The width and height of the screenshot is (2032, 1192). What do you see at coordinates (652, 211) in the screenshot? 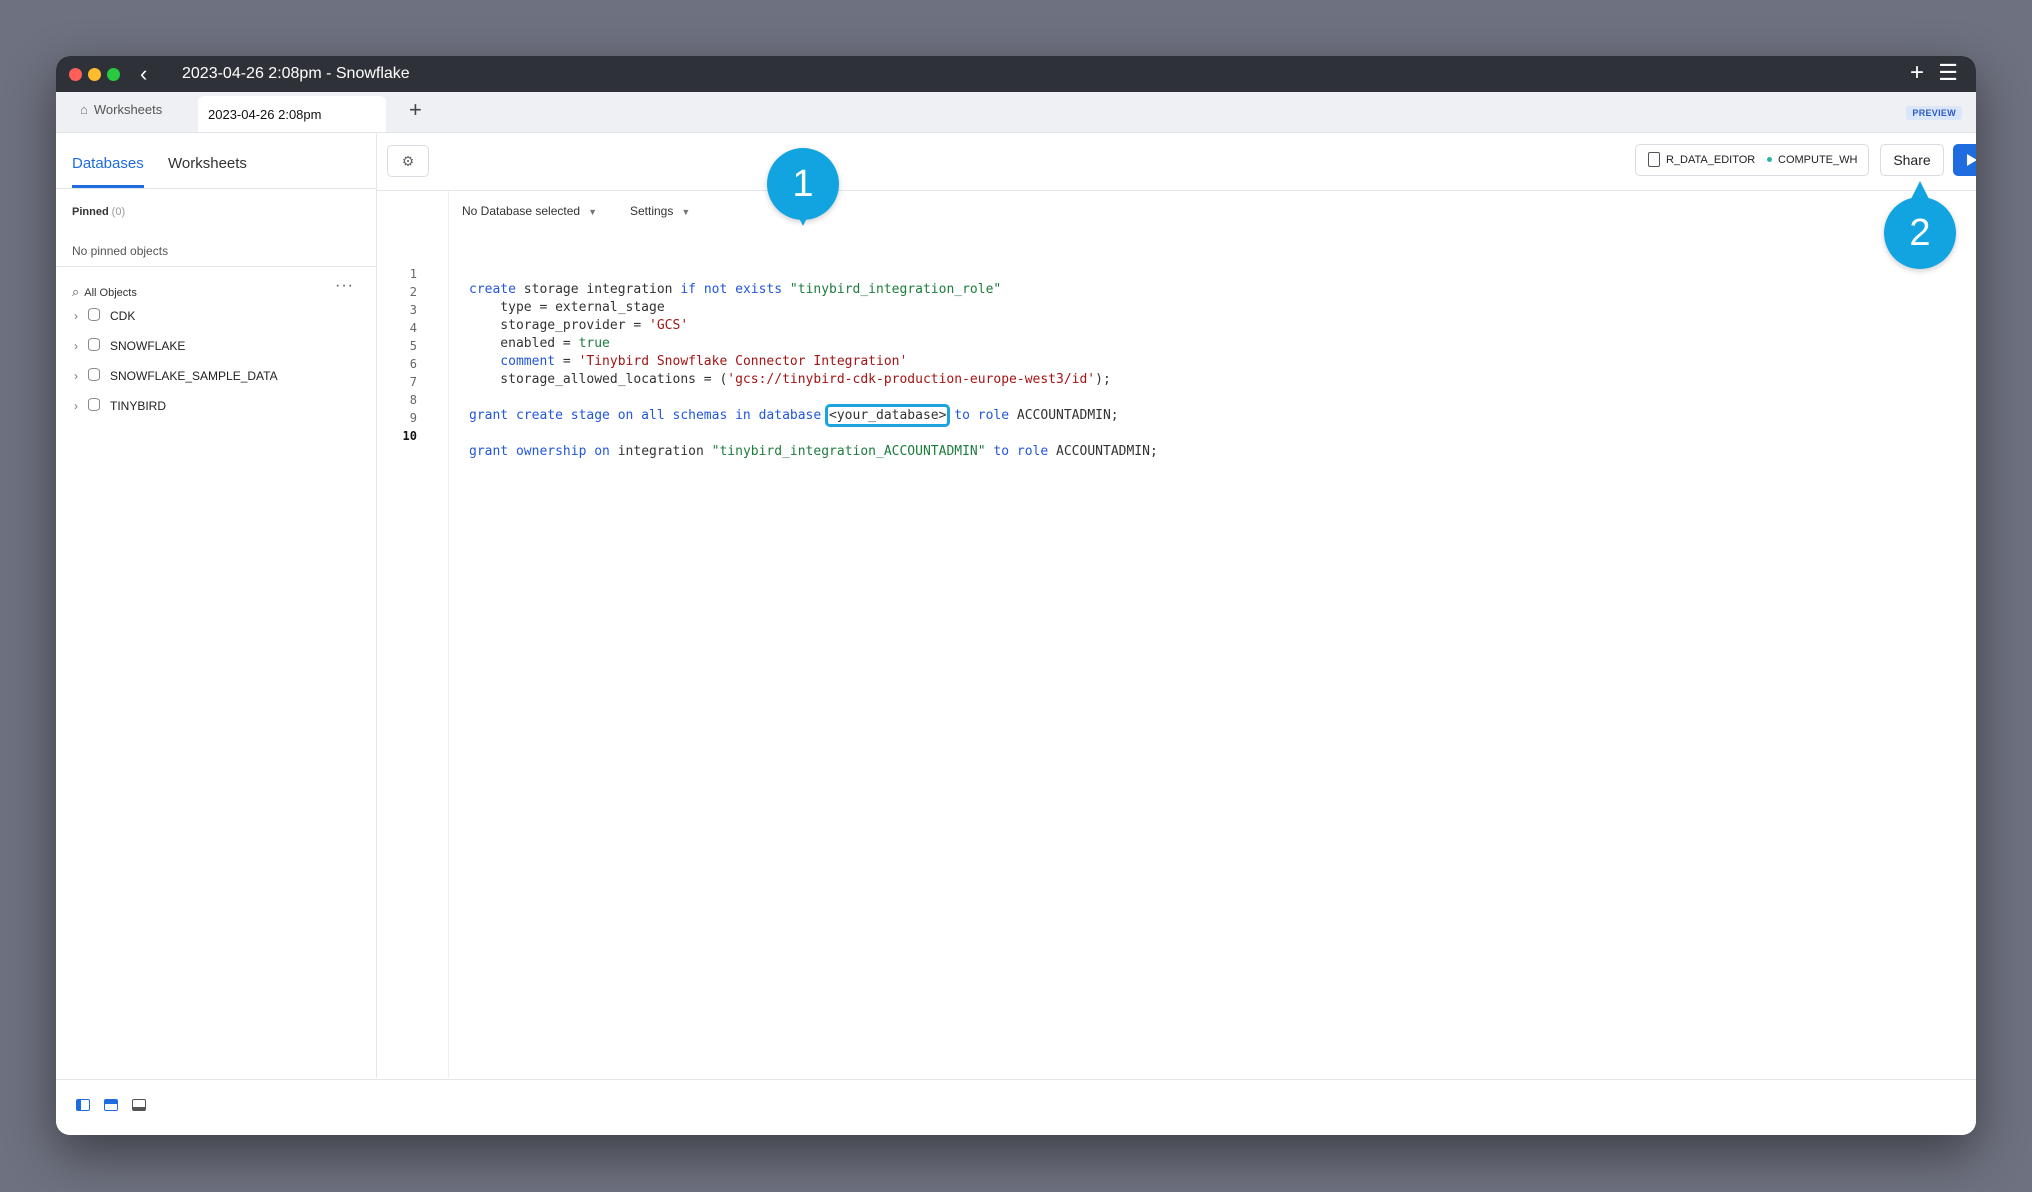
I see `settings-label: Settings` at bounding box center [652, 211].